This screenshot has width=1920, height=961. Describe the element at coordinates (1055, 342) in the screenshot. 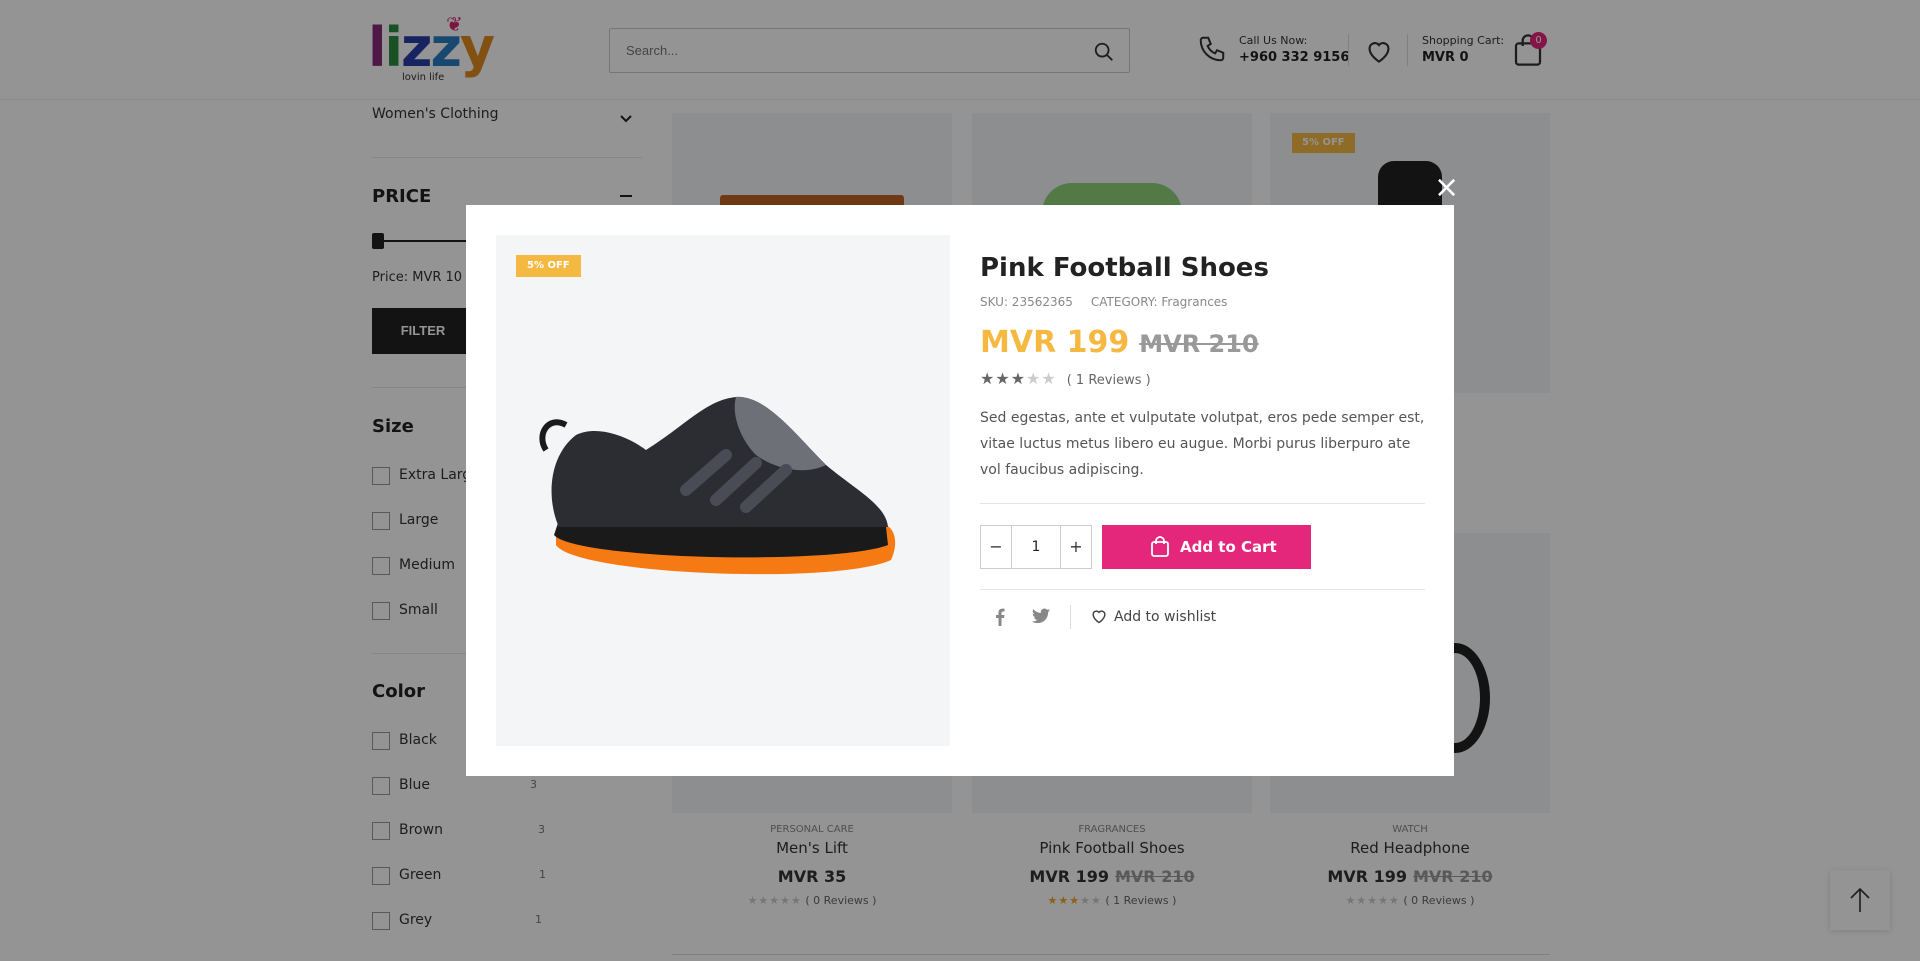

I see `product-price: MVR 199` at that location.